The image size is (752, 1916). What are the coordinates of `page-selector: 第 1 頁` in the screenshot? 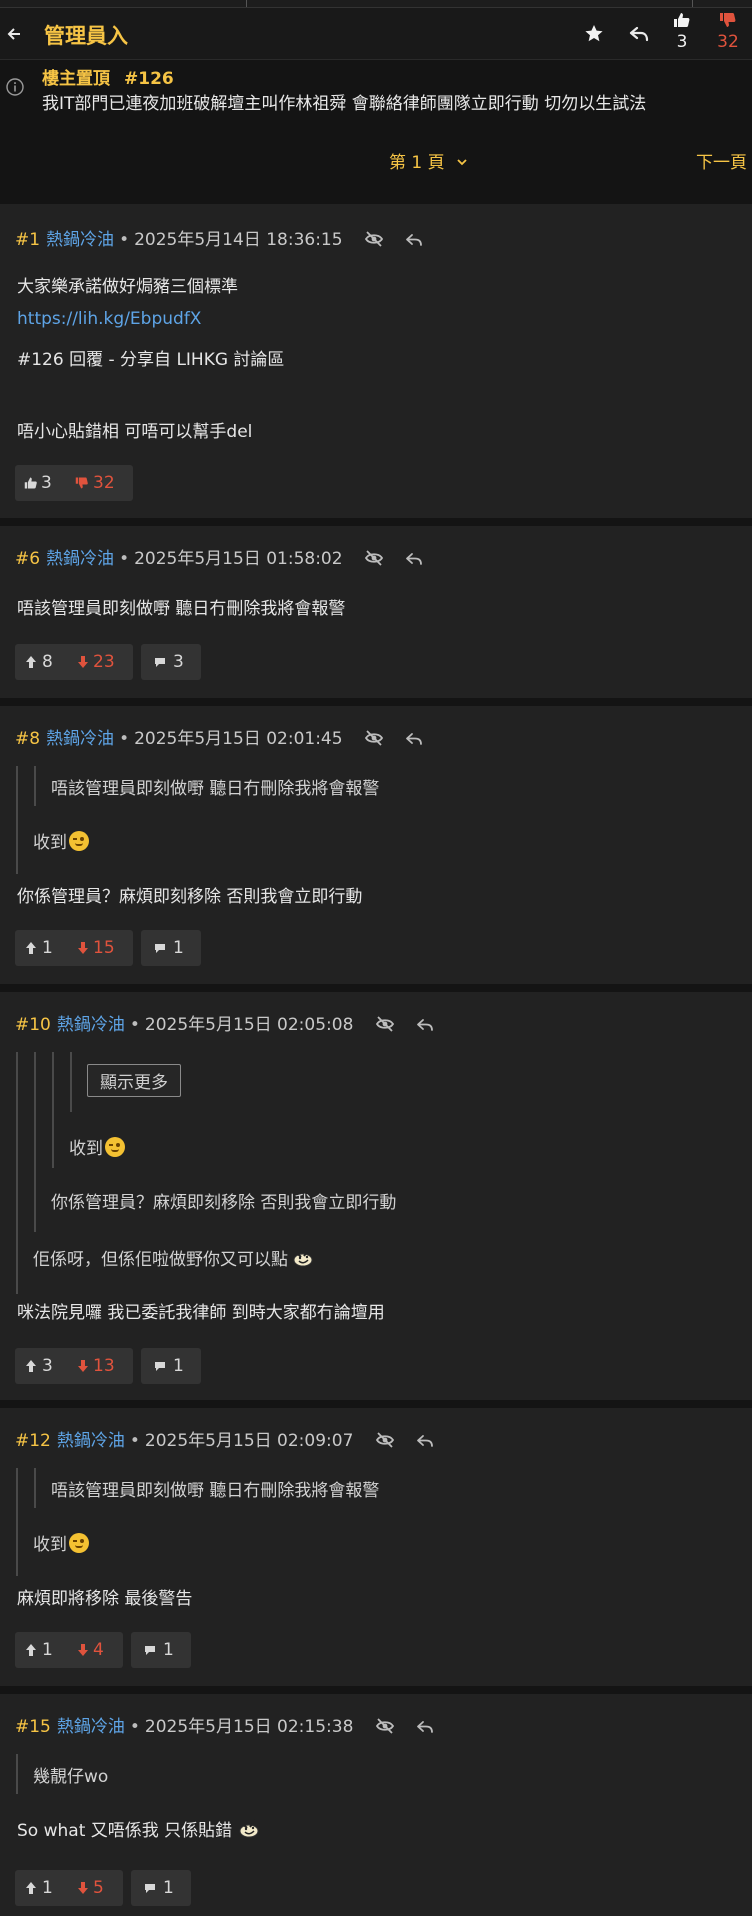 It's located at (428, 160).